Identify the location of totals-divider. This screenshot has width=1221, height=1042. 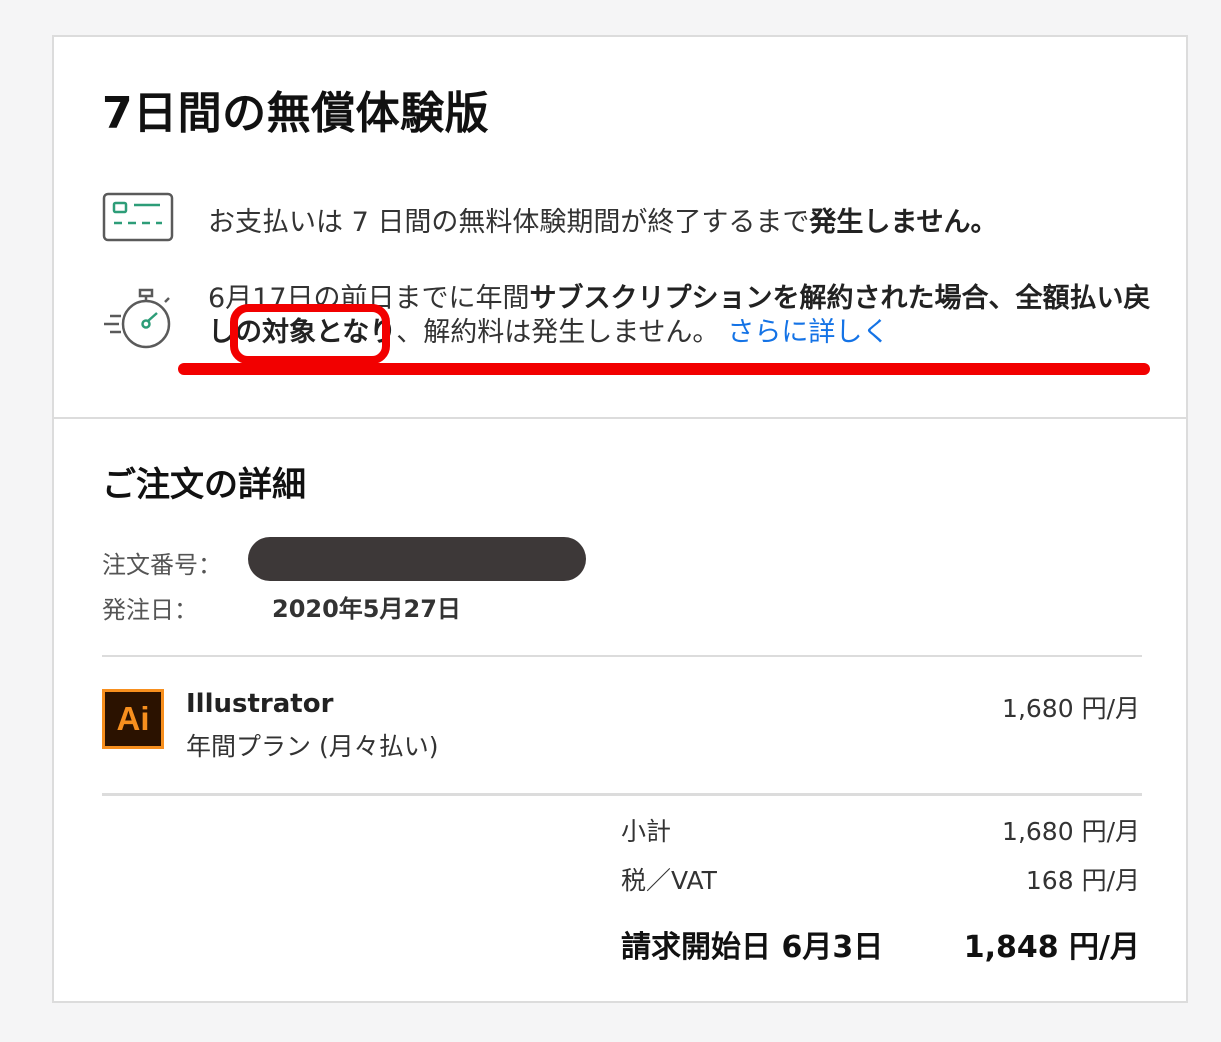
(622, 794).